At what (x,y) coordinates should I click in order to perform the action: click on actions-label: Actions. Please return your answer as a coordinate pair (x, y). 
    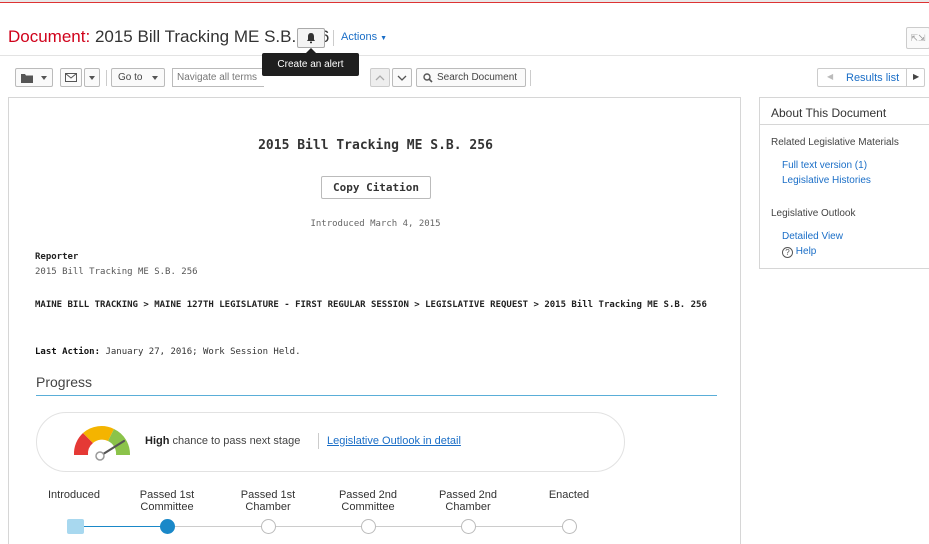
    Looking at the image, I should click on (359, 37).